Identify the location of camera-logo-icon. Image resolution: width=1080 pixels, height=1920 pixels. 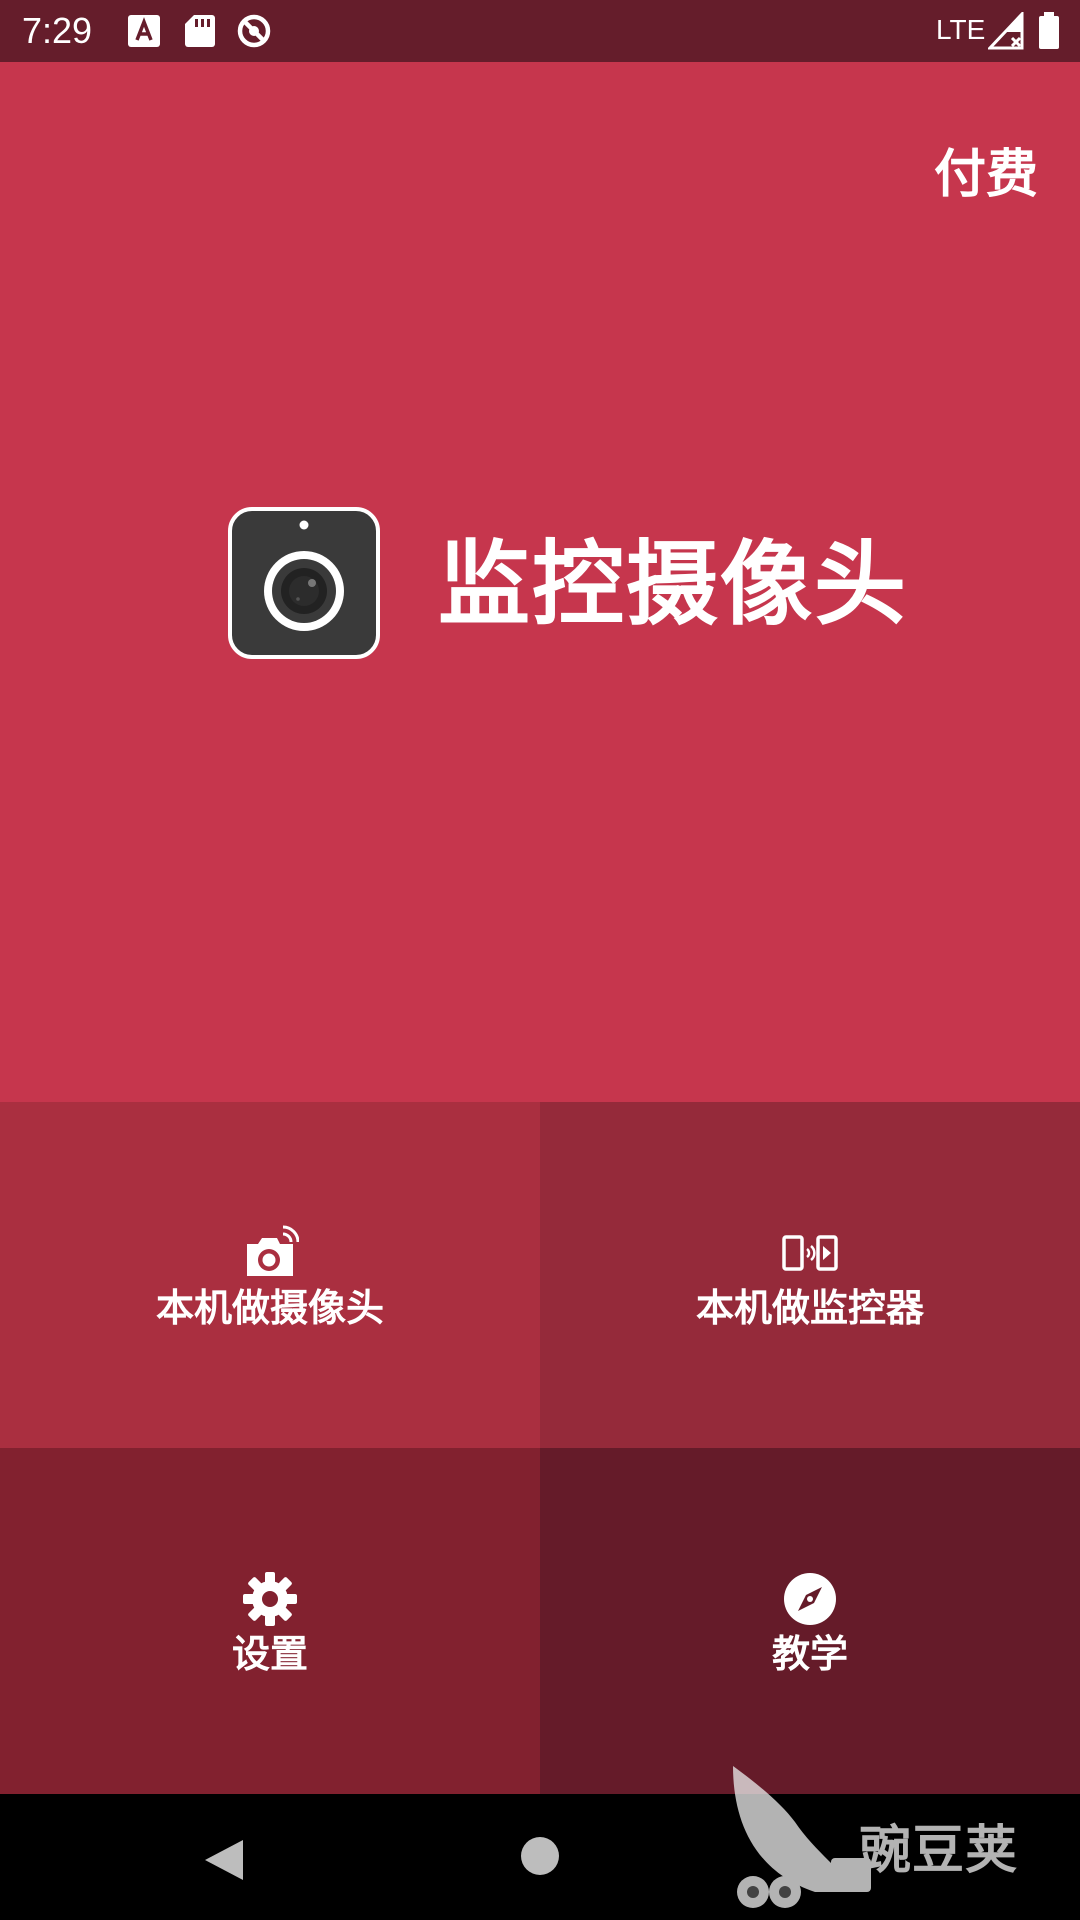
(304, 583).